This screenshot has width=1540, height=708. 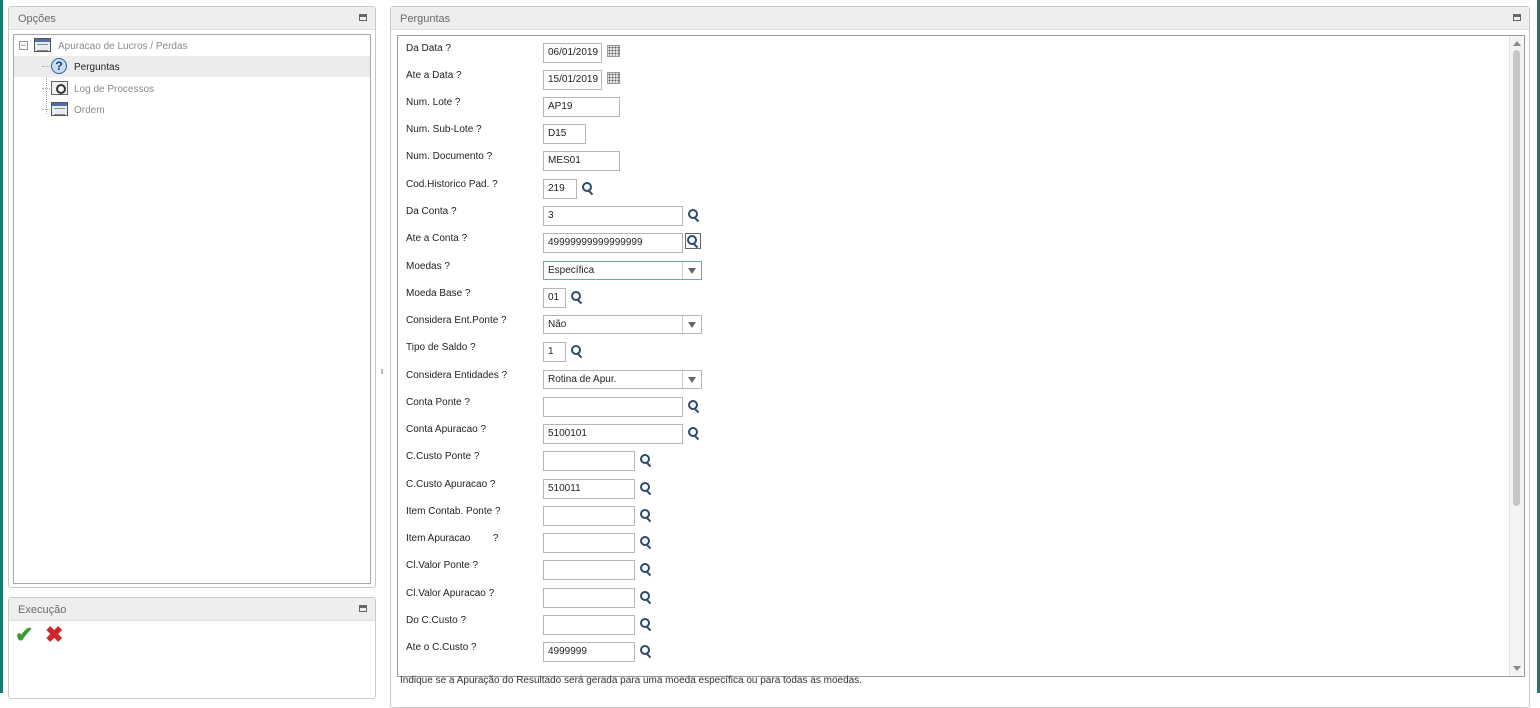 What do you see at coordinates (589, 598) in the screenshot?
I see `clvalor-apuracao-input` at bounding box center [589, 598].